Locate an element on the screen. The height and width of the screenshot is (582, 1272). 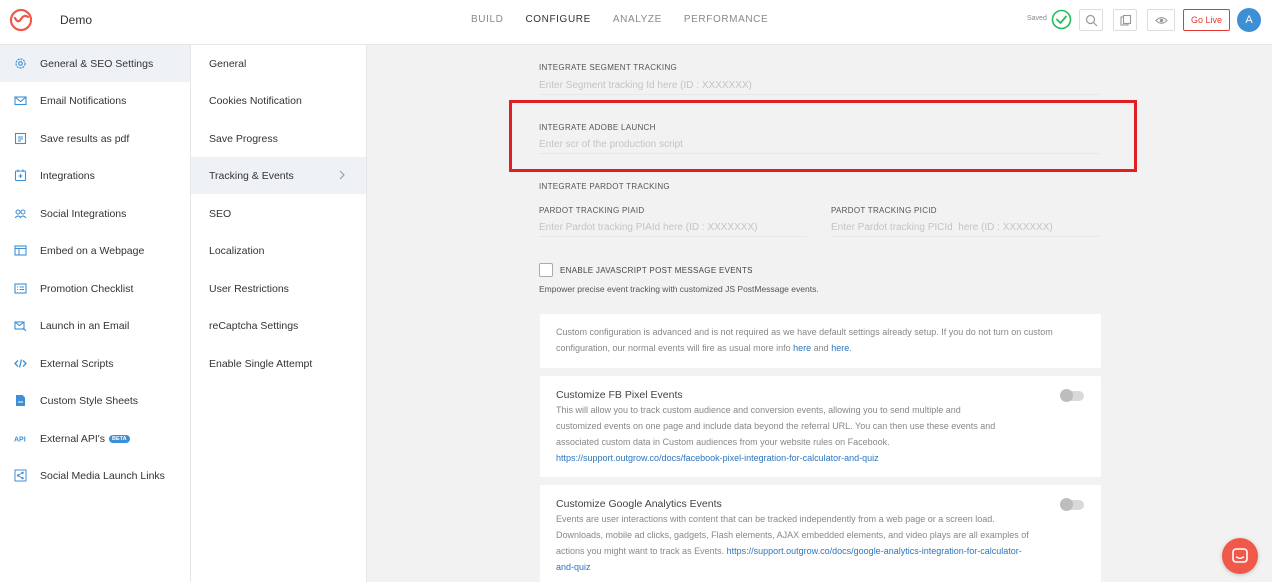
sidebar-item-launch-email: Launch in an Email is located at coordinates (95, 325).